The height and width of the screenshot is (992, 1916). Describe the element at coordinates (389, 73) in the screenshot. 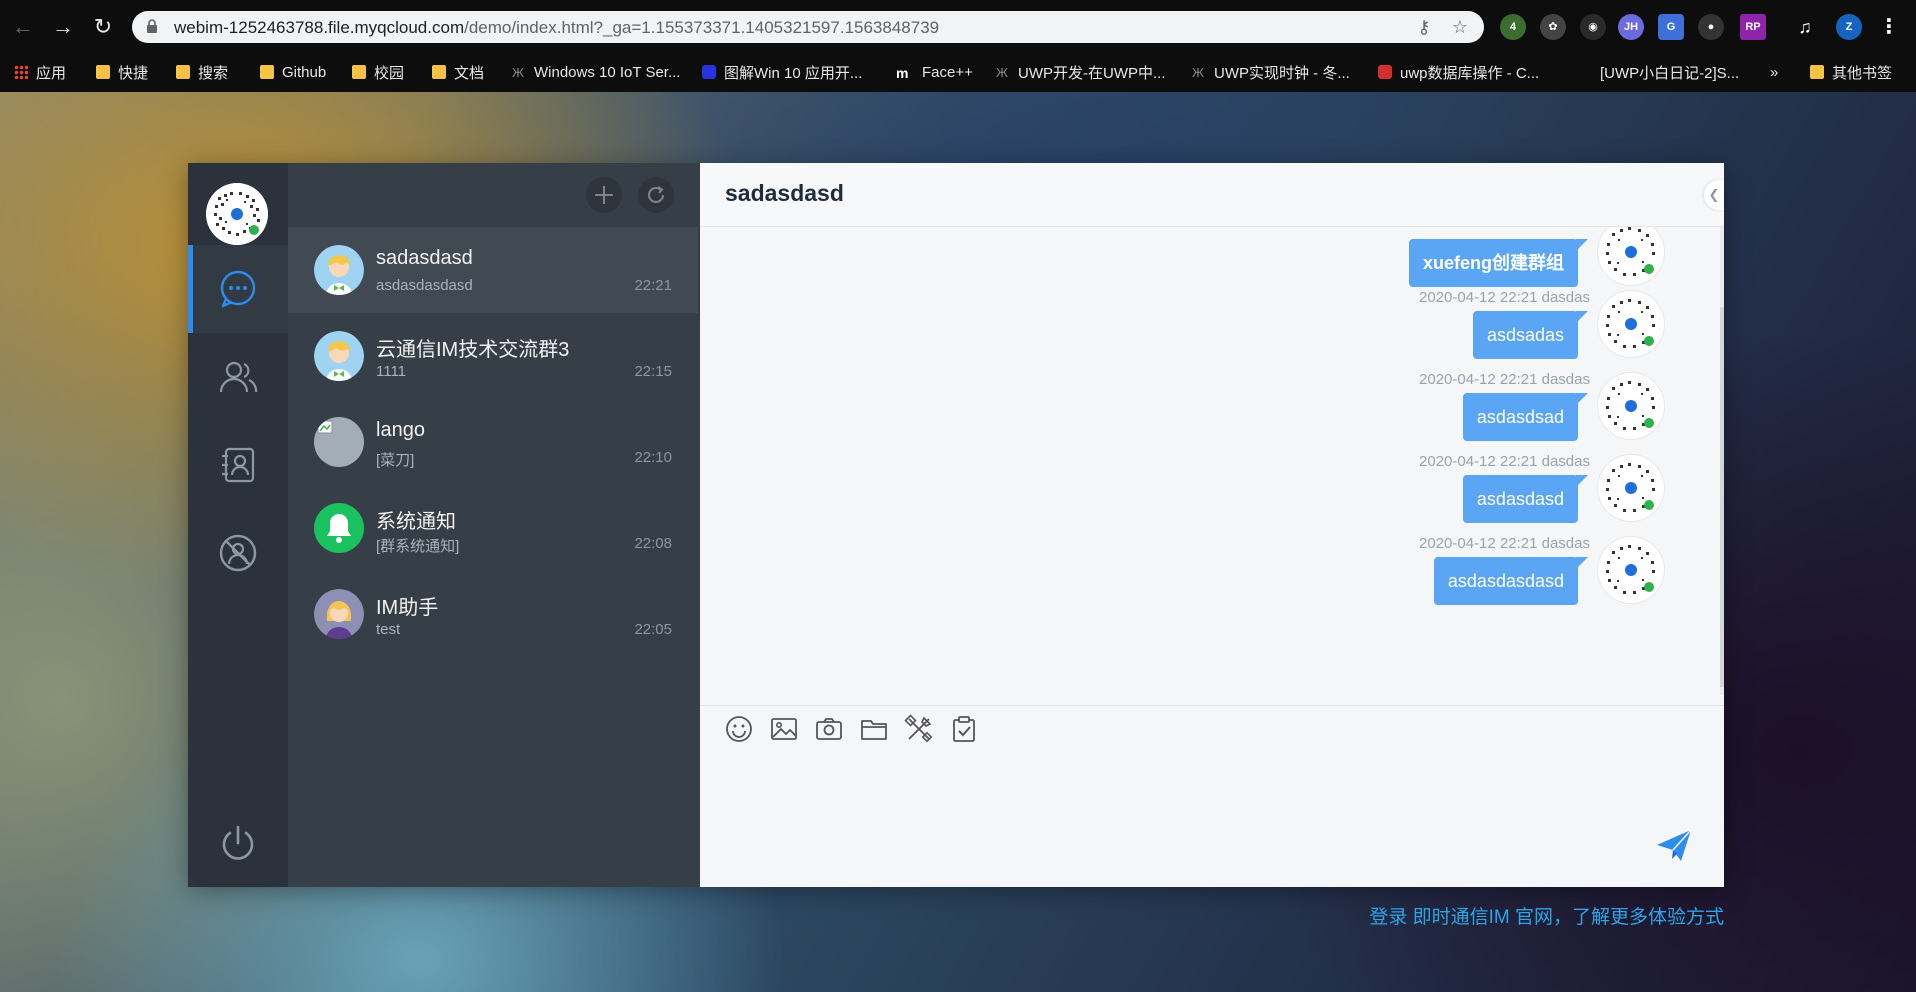

I see `bookmark-label: 校园` at that location.